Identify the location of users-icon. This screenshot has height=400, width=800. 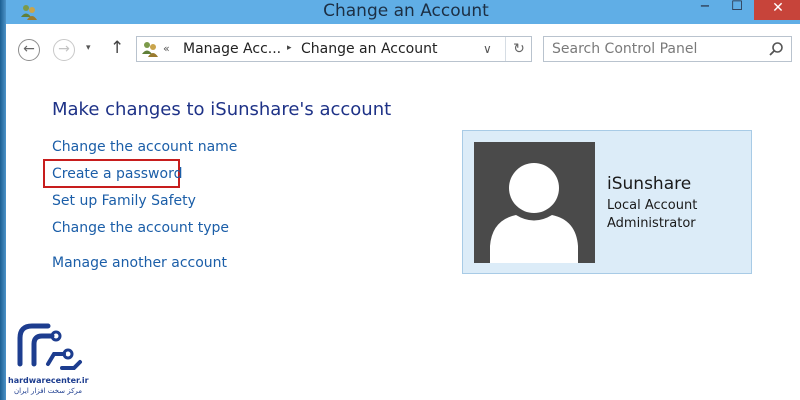
(150, 49).